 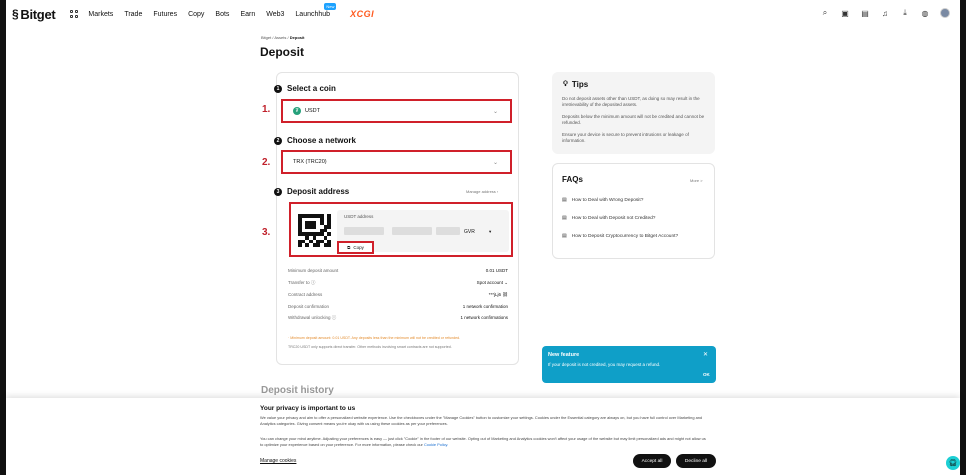 I want to click on nav-launchhub: Launchhub New, so click(x=318, y=10).